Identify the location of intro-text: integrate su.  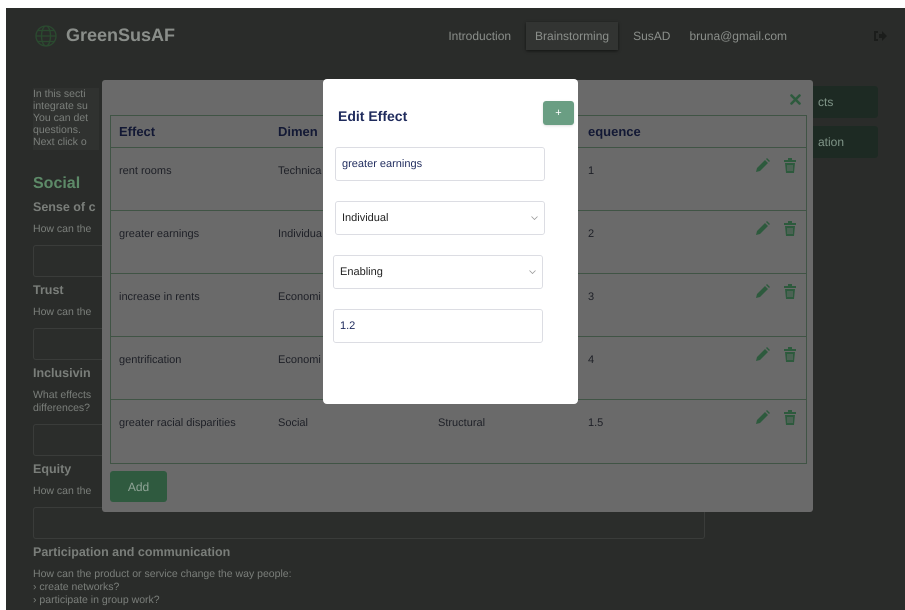
(60, 106).